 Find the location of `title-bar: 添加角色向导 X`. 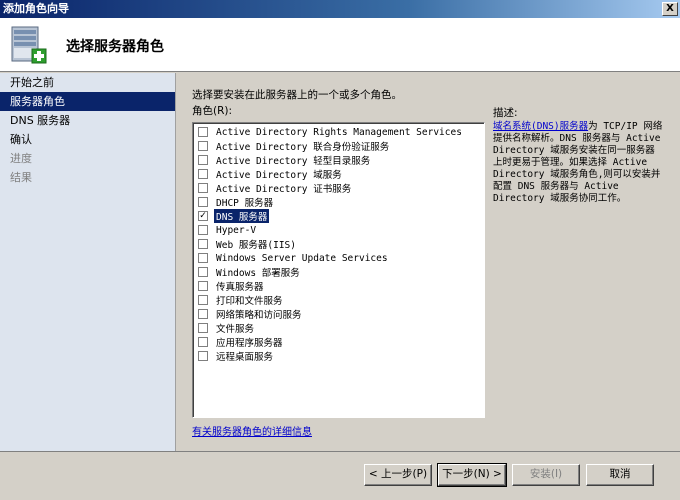

title-bar: 添加角色向导 X is located at coordinates (340, 9).